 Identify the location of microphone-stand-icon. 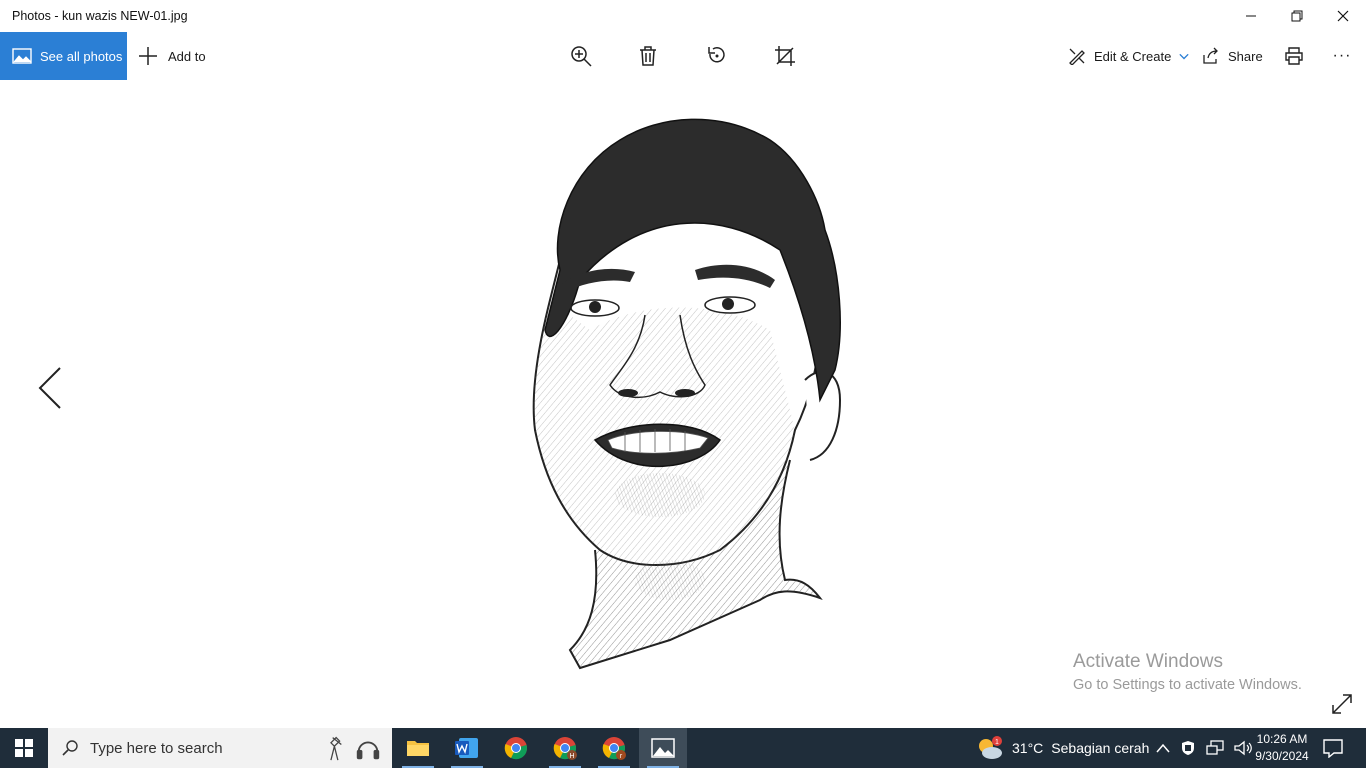
(336, 748).